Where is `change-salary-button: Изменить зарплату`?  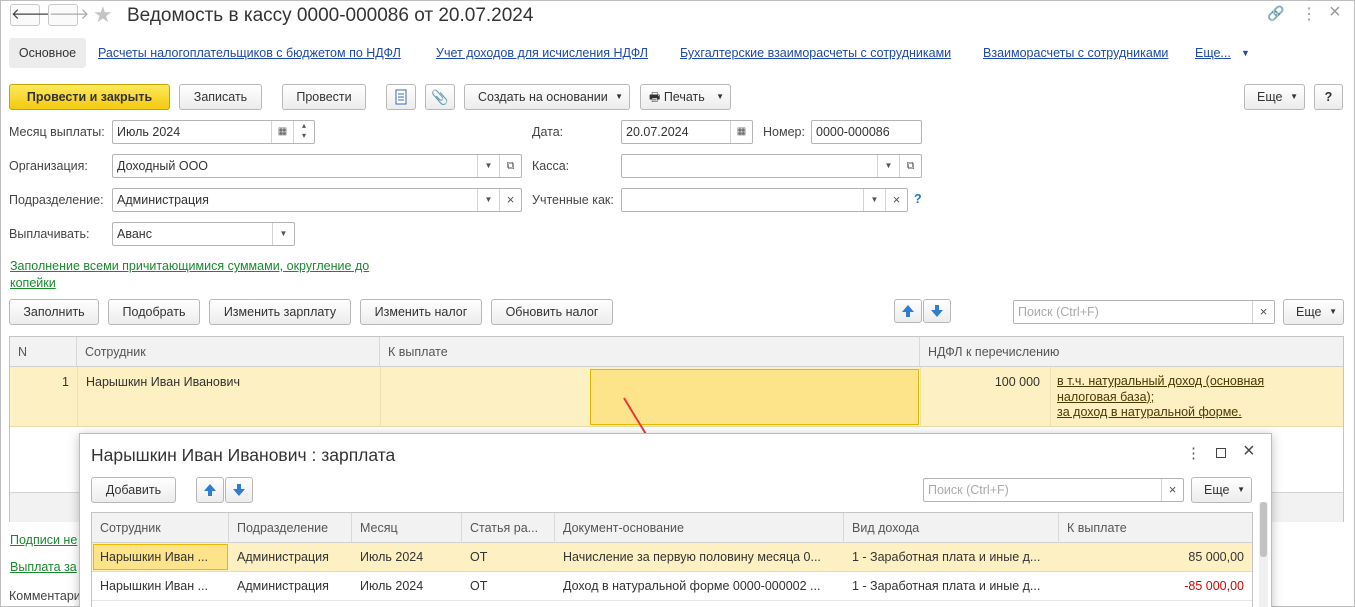 change-salary-button: Изменить зарплату is located at coordinates (280, 312).